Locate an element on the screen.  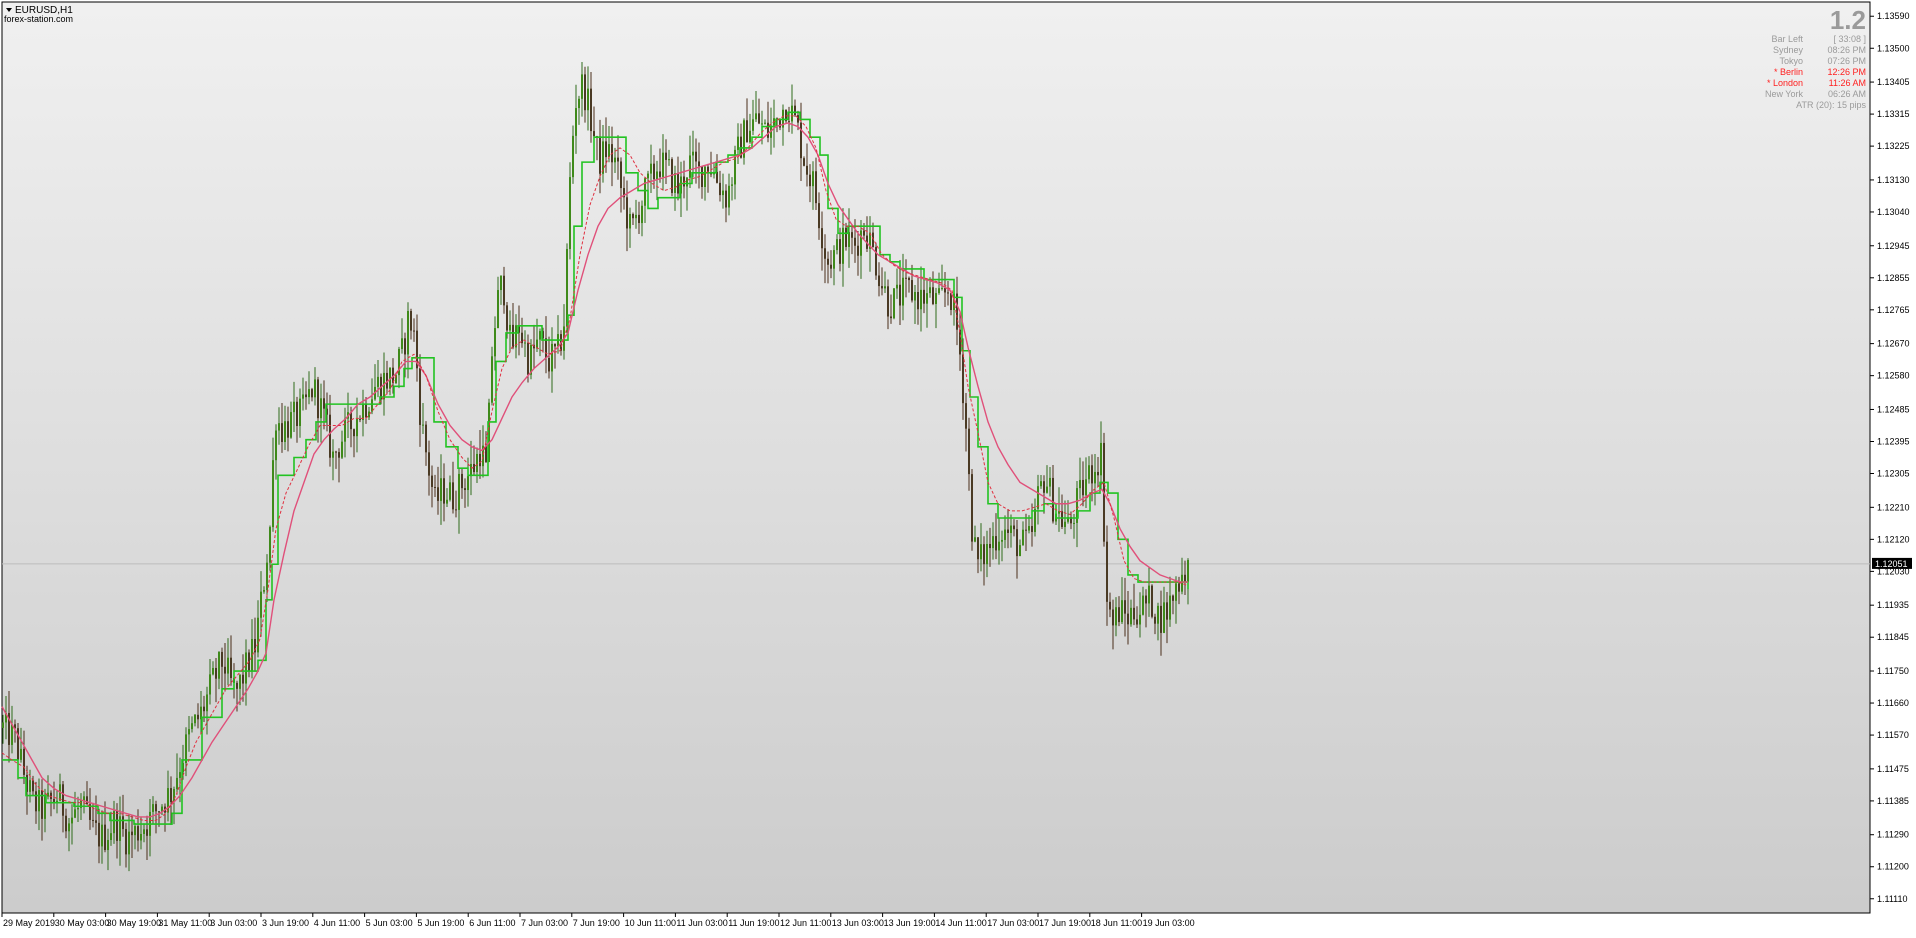
info-row-value: 06:26 AM is located at coordinates (1847, 94).